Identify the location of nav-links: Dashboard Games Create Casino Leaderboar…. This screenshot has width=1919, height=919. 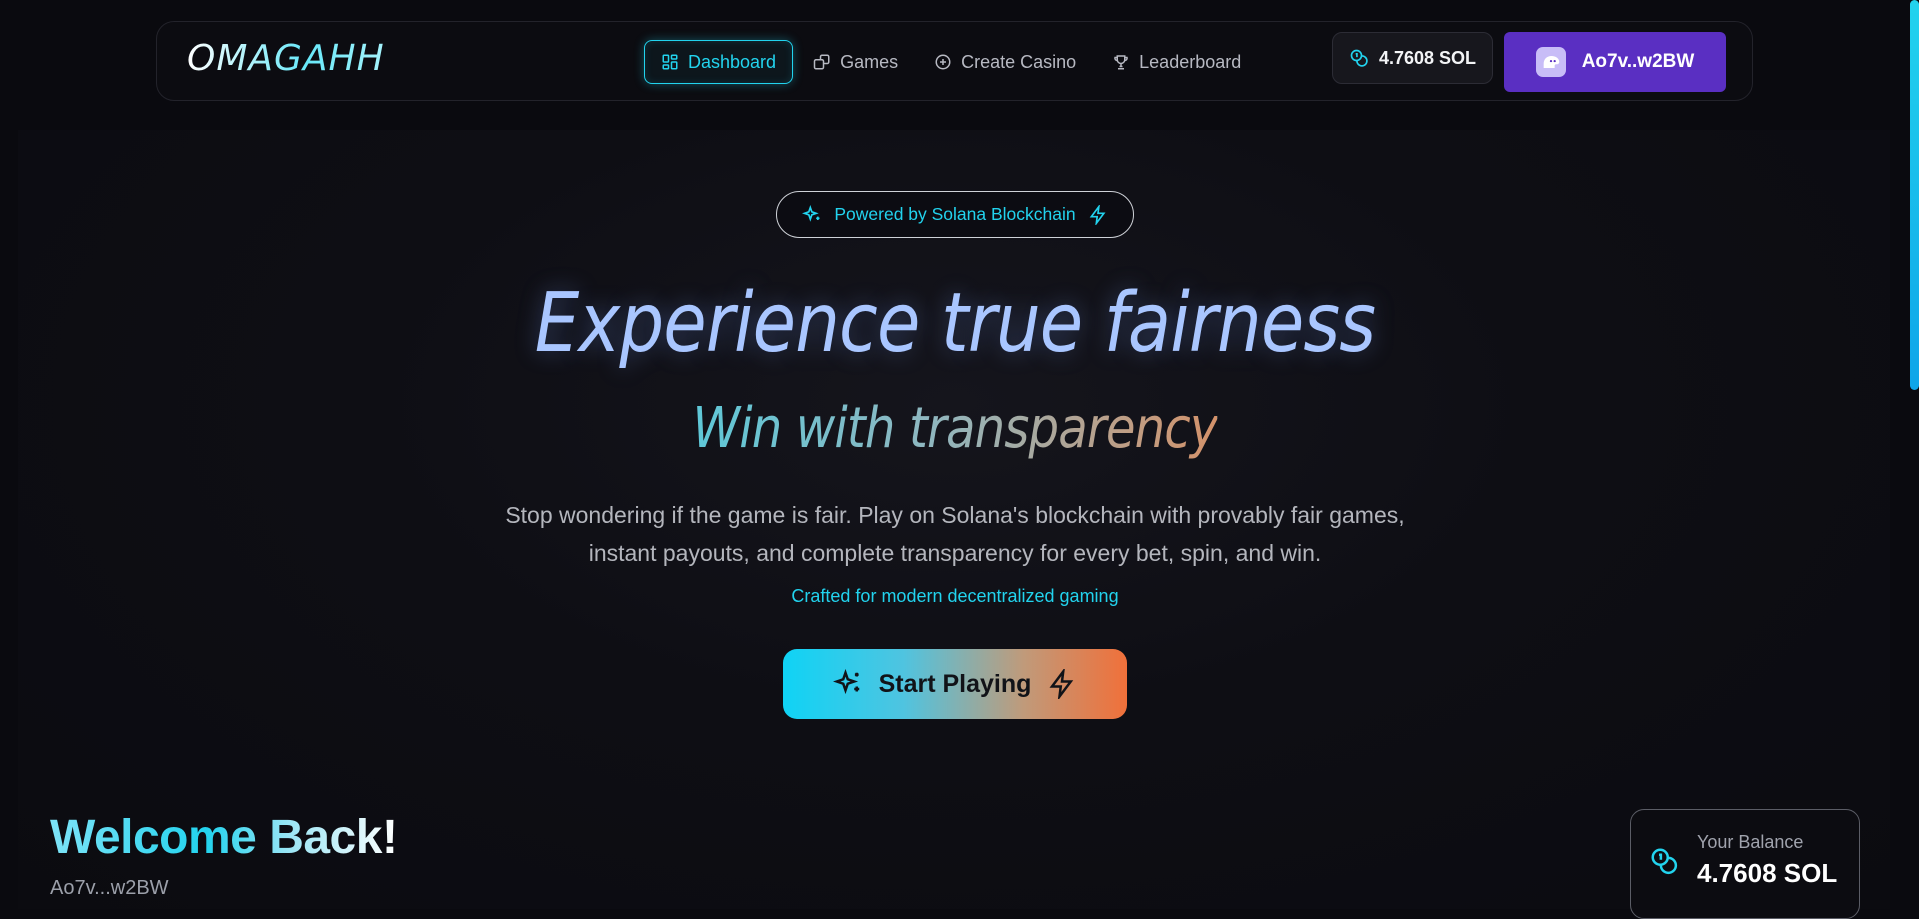
(952, 62).